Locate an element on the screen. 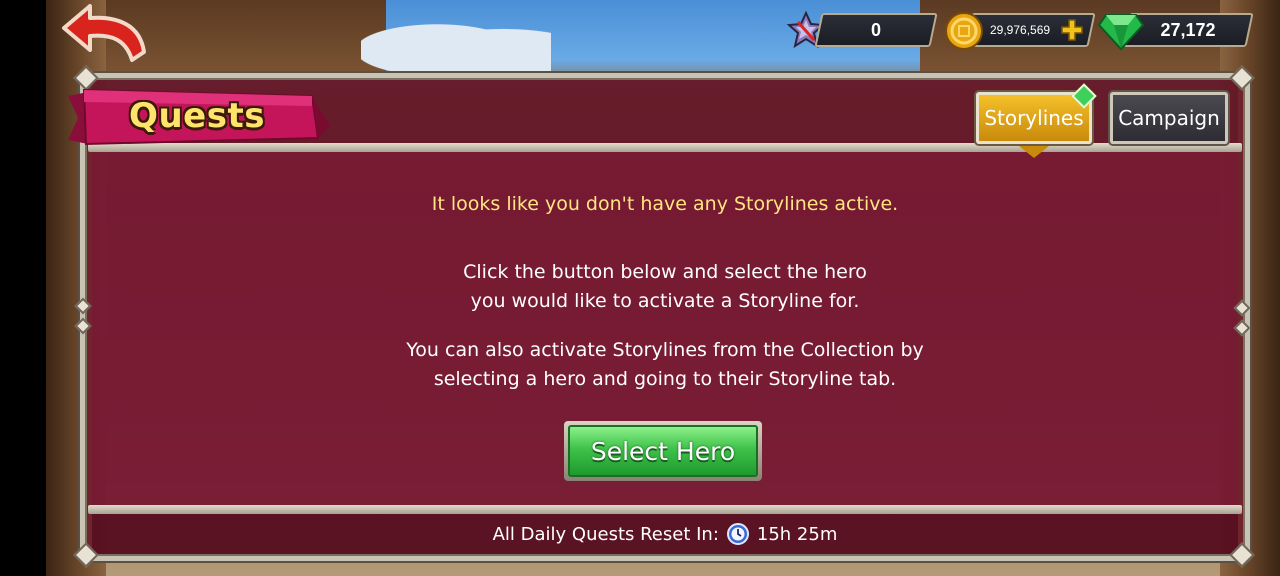 This screenshot has height=576, width=1280. daily-reset-timer: All Daily Quests Reset In: 15h 25m is located at coordinates (665, 534).